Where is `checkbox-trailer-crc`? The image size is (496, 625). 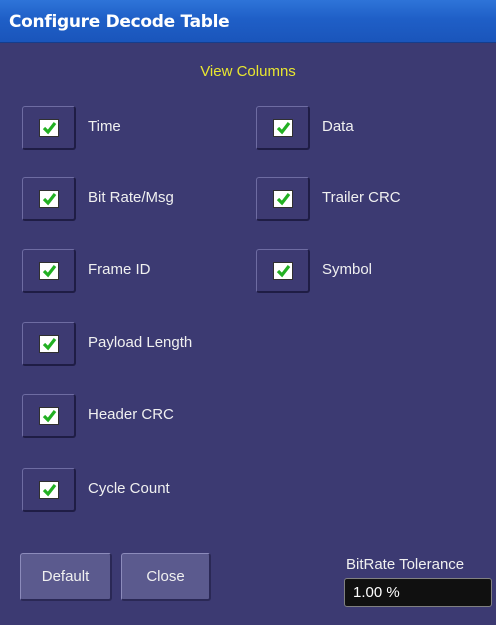 checkbox-trailer-crc is located at coordinates (283, 199).